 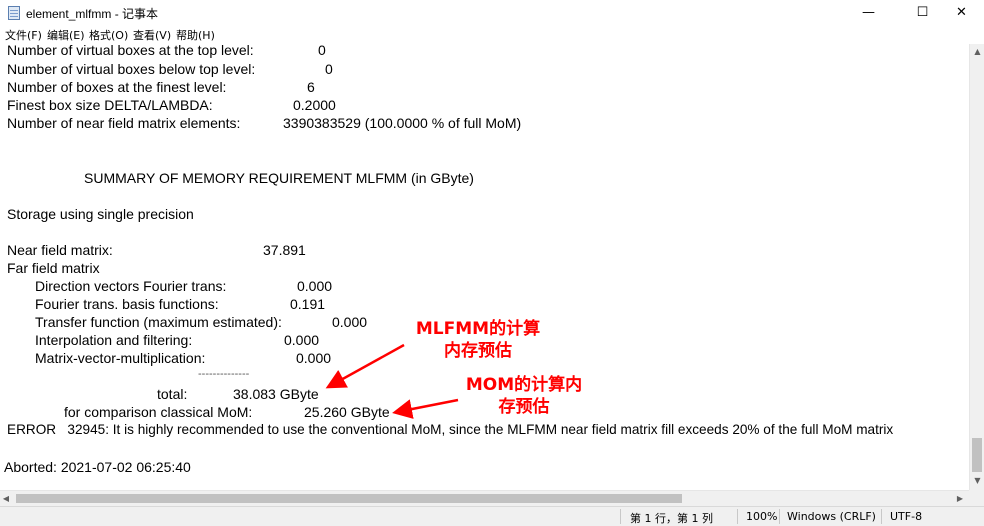 I want to click on scroll-up-icon: ▲, so click(x=977, y=51).